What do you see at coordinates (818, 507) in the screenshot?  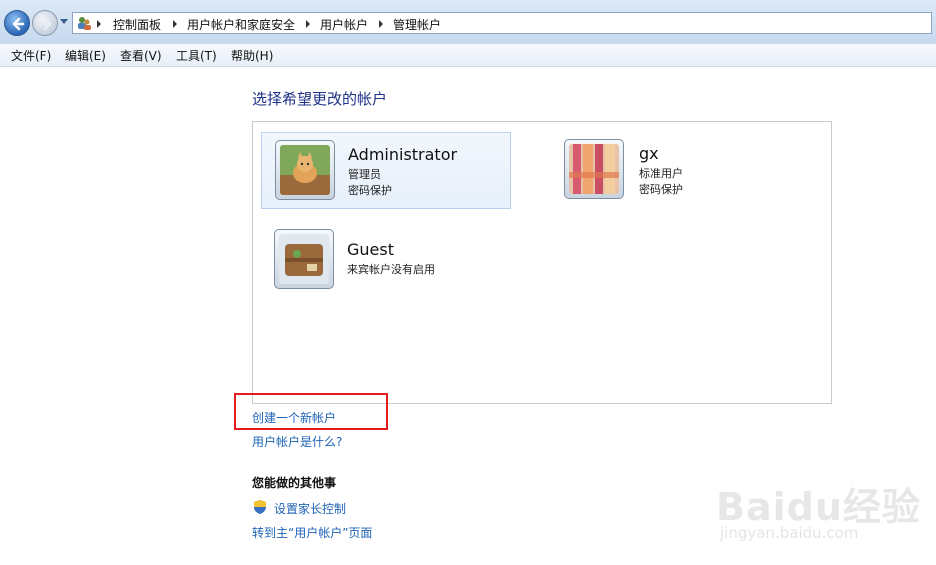 I see `watermark-brand: Baidu经验` at bounding box center [818, 507].